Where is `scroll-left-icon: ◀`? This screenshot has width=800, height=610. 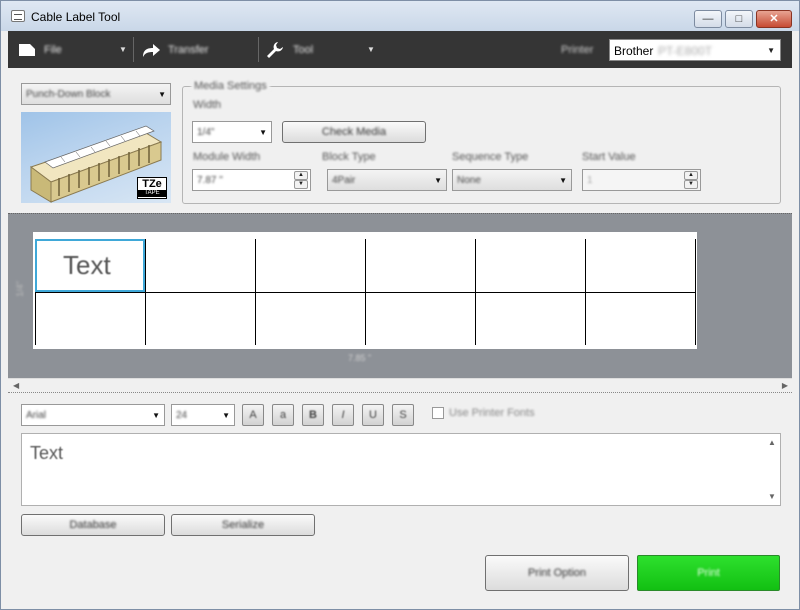 scroll-left-icon: ◀ is located at coordinates (16, 385).